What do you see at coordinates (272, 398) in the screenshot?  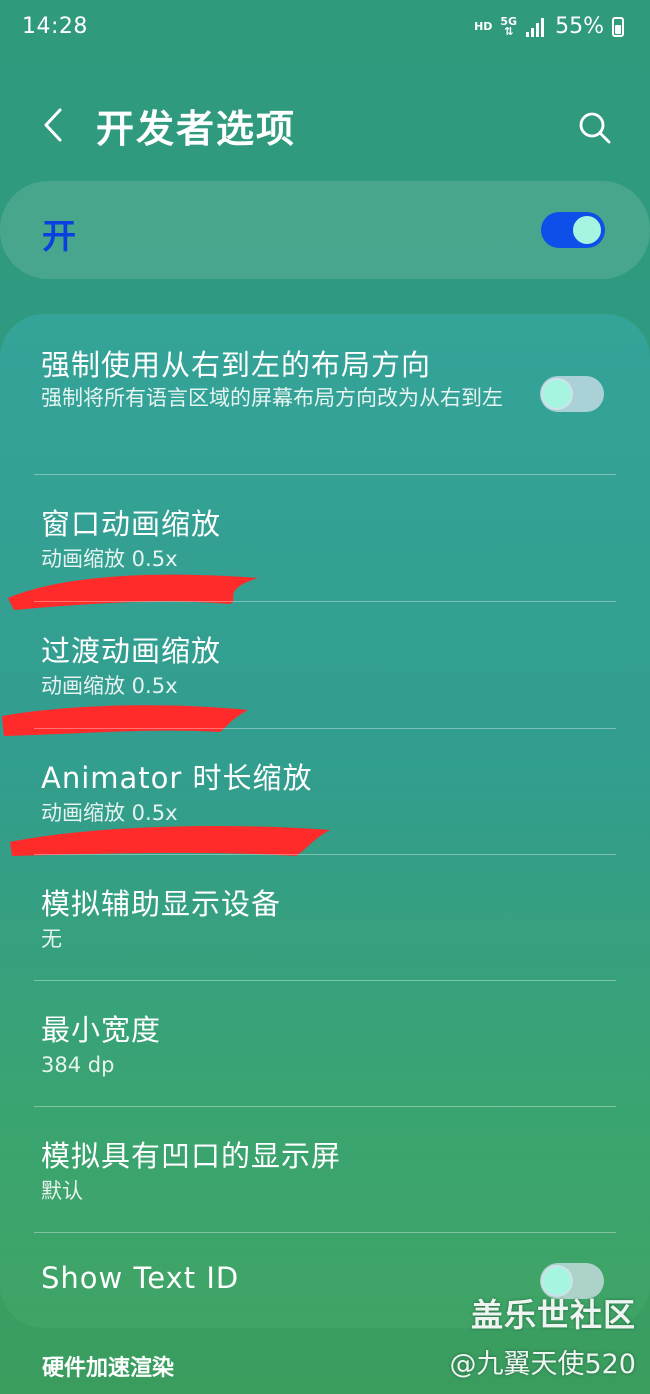 I see `setting-summary: 强制将所有语言区域的屏幕布局方向改为从右到左` at bounding box center [272, 398].